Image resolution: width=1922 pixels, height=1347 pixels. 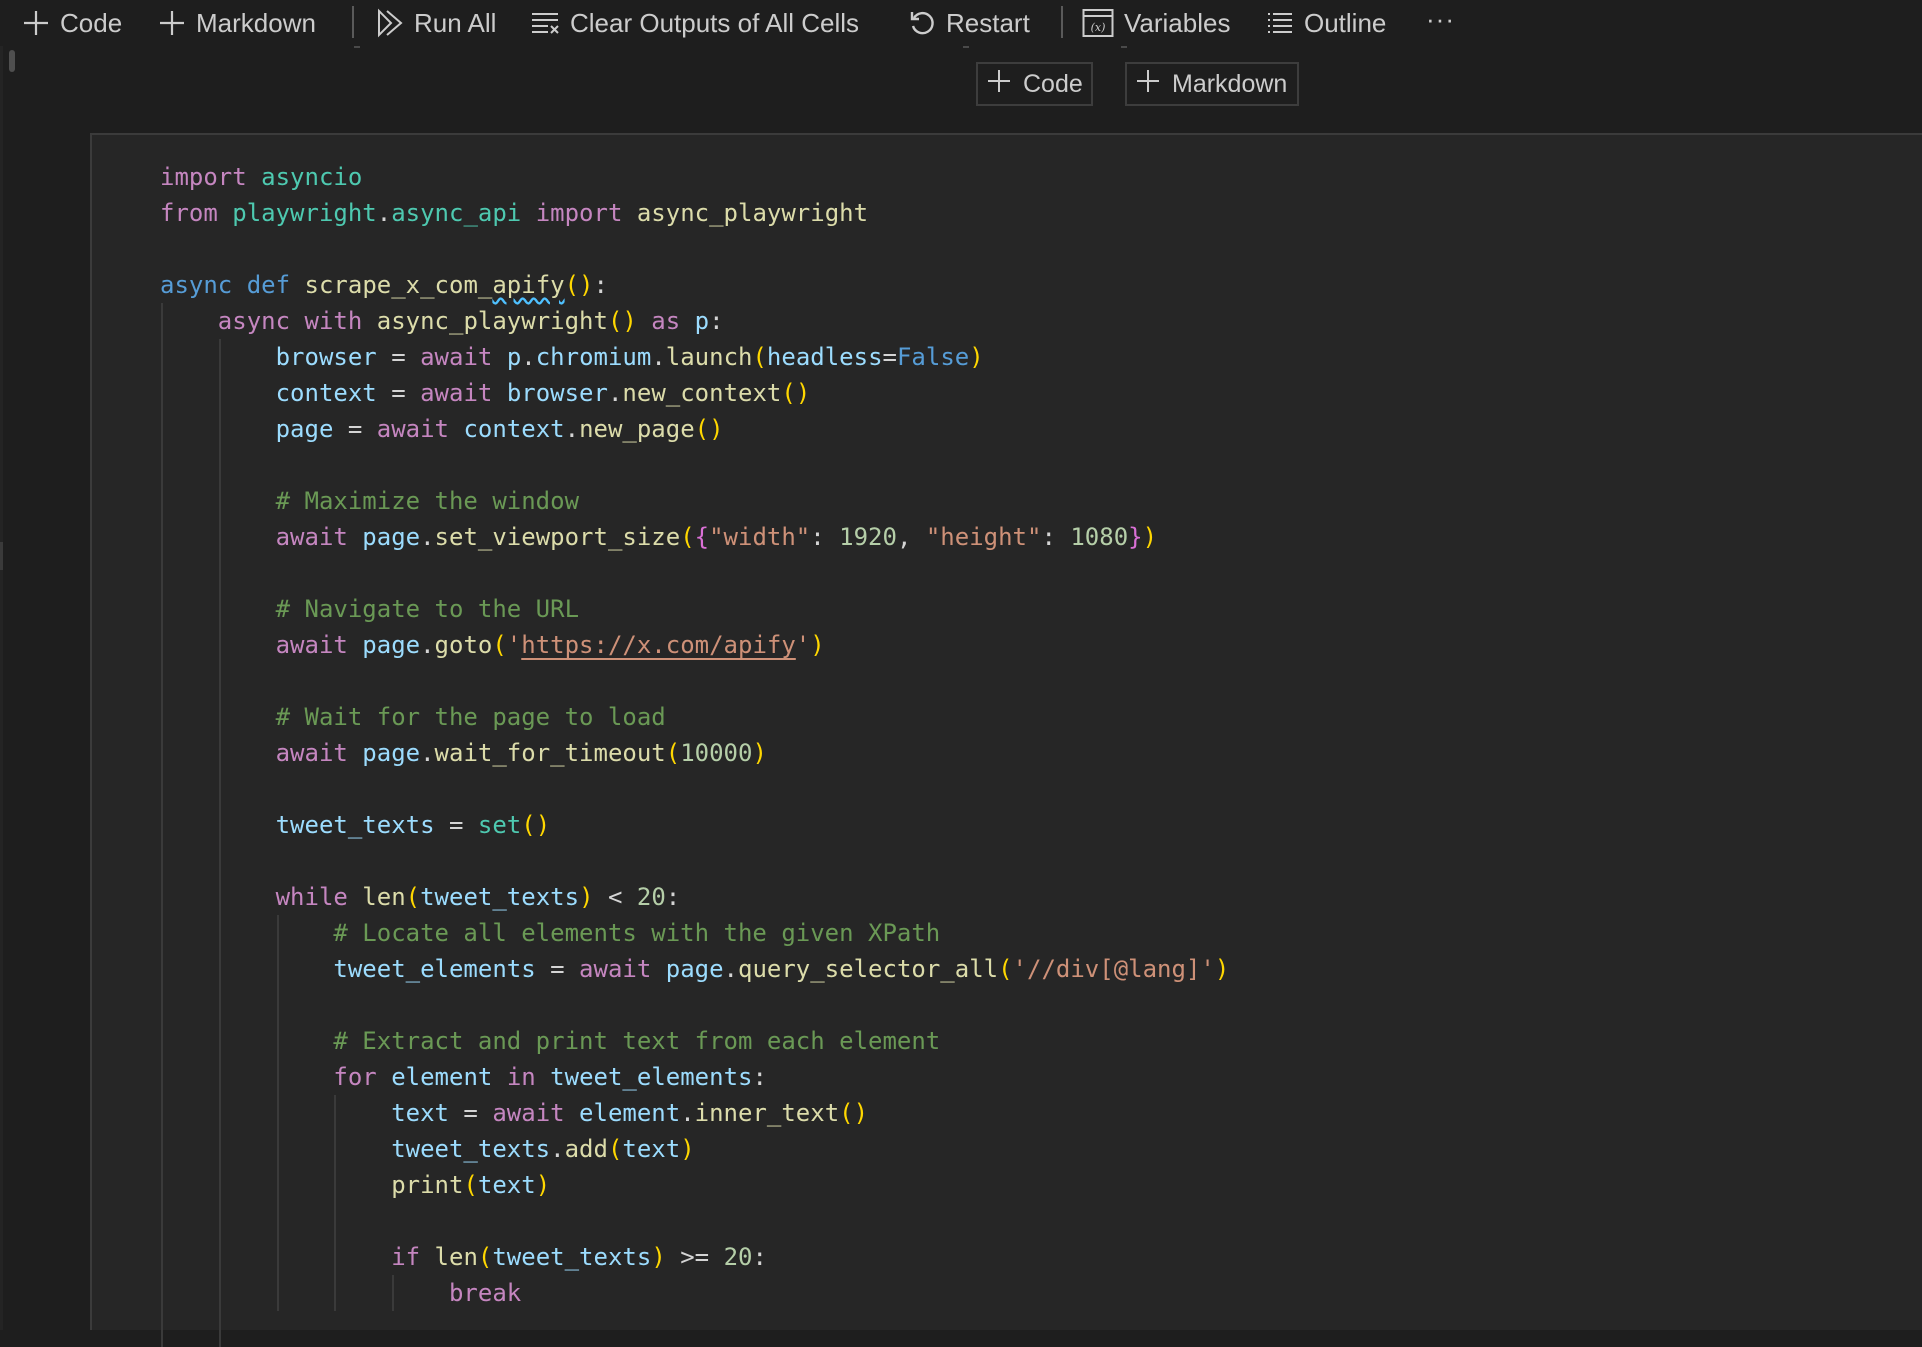 I want to click on code-line: text = await element.inner_text(), so click(x=694, y=1113).